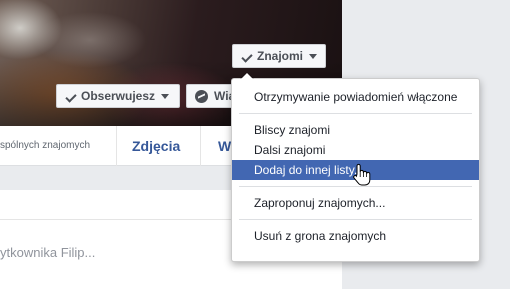 Image resolution: width=510 pixels, height=289 pixels. I want to click on tab-photos: Zdjęcia, so click(156, 146).